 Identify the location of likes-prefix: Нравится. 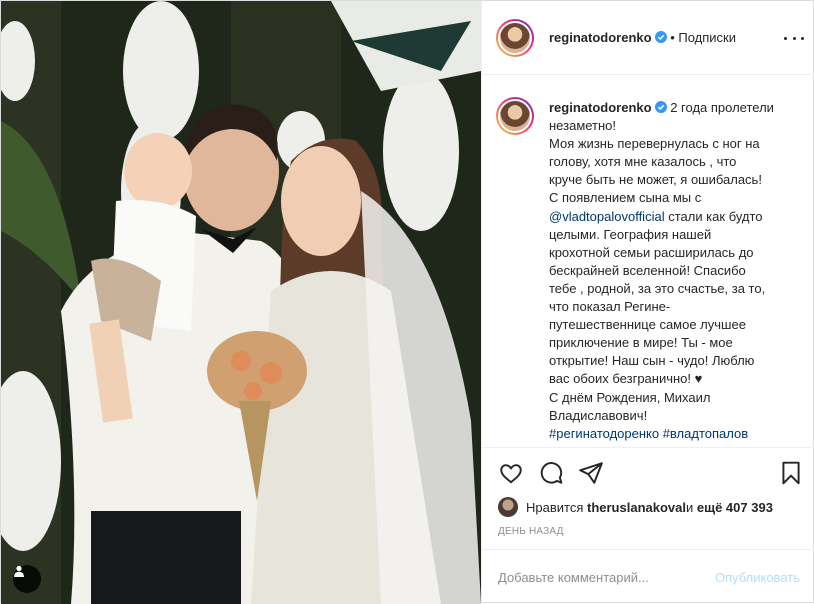
(555, 507).